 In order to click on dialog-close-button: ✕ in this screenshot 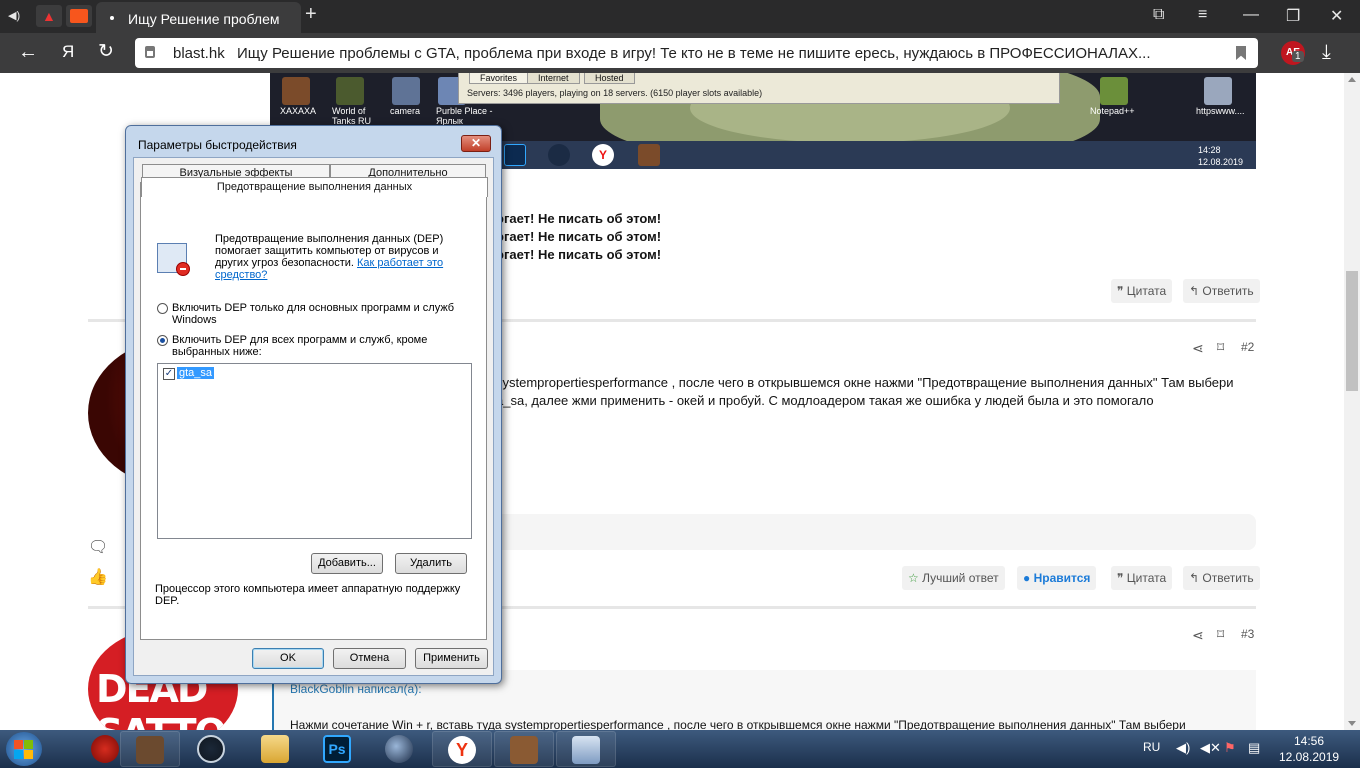, I will do `click(476, 143)`.